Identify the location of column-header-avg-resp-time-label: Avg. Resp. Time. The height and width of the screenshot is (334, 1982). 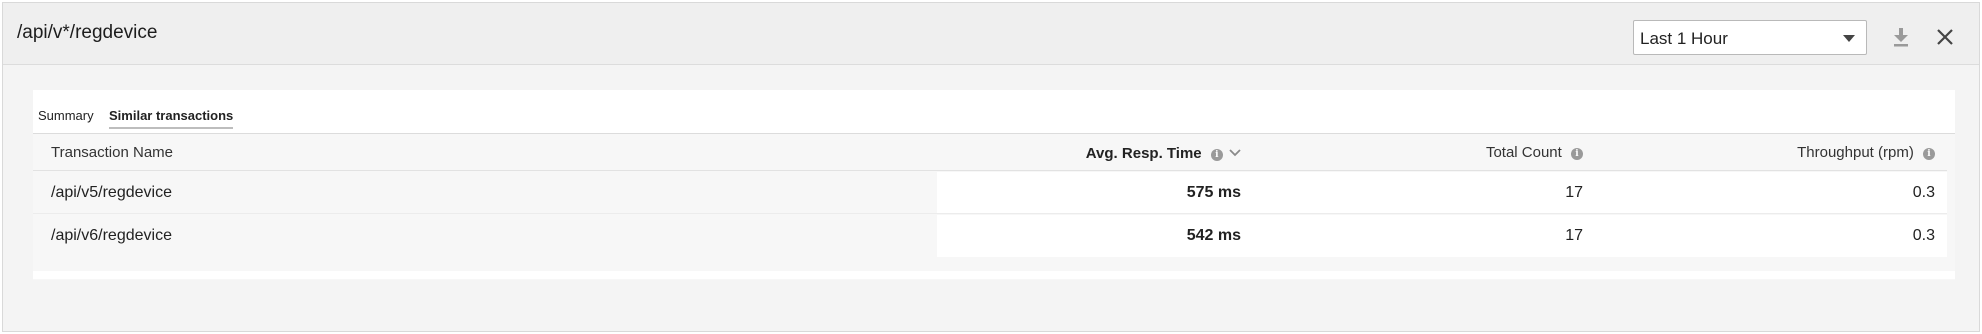
(1143, 153).